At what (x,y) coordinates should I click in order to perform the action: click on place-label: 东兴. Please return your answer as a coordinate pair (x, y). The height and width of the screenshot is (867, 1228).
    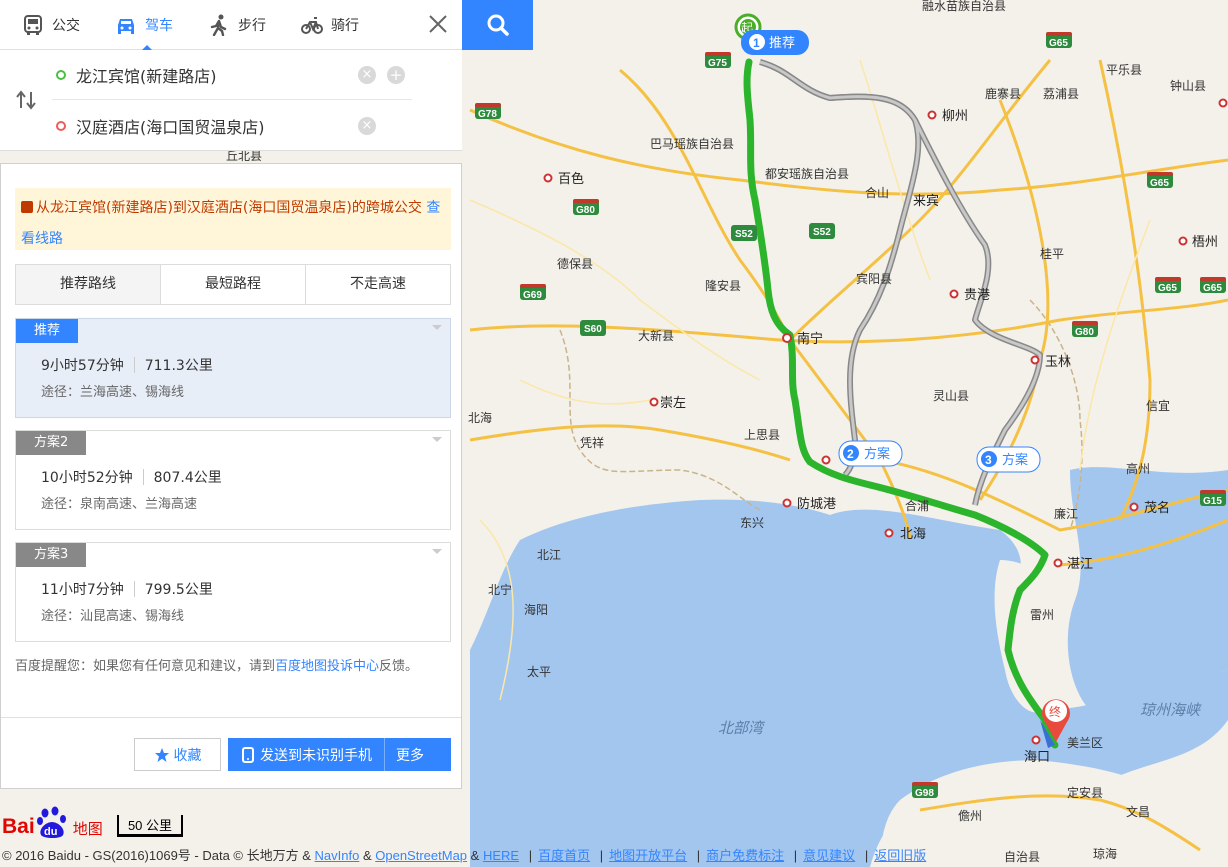
    Looking at the image, I should click on (752, 523).